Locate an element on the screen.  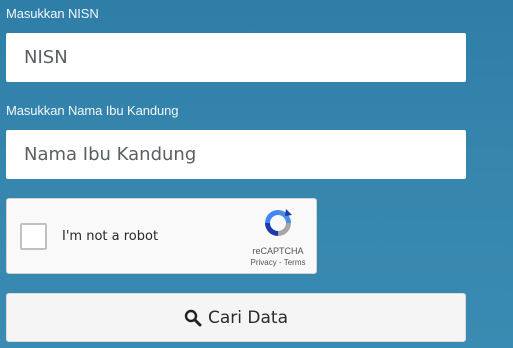
mother-name-label: Masukkan Nama Ibu Kandung is located at coordinates (92, 110).